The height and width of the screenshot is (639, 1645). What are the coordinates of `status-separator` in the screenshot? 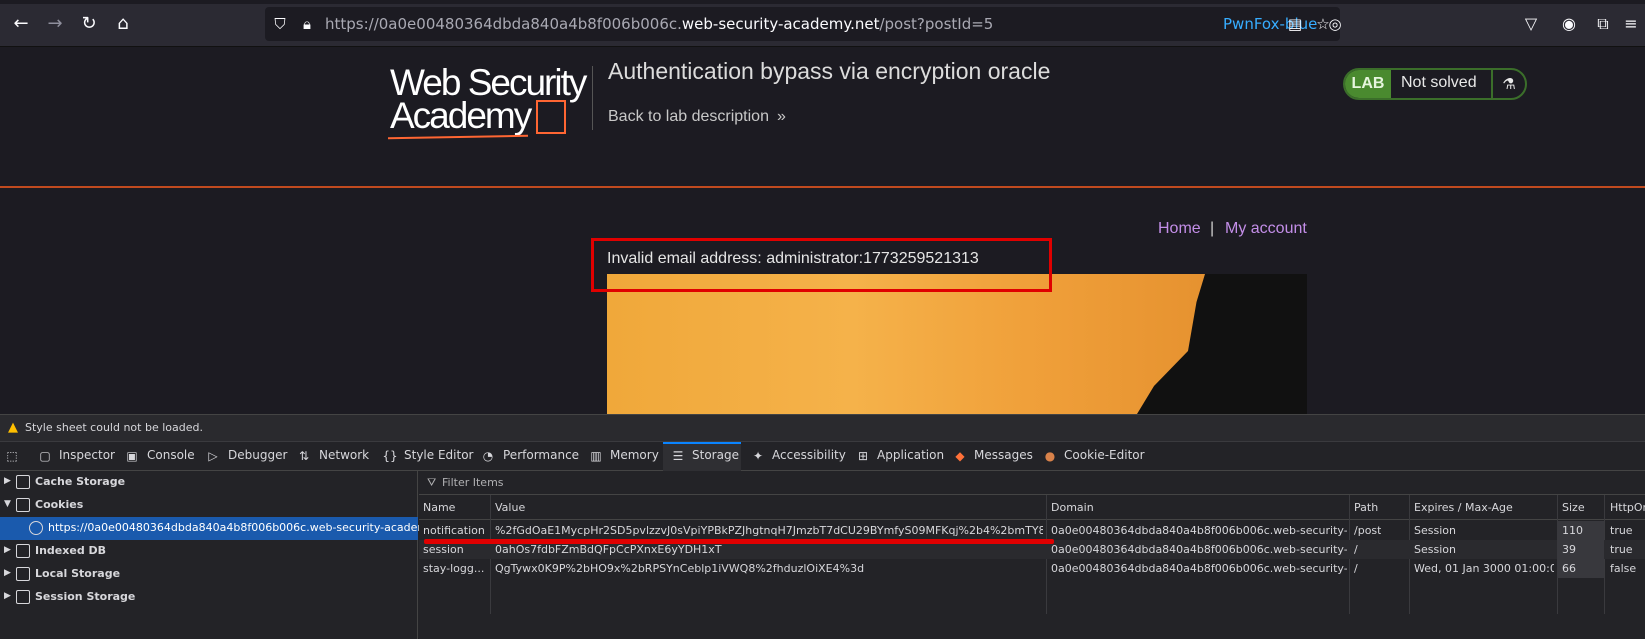 It's located at (1492, 84).